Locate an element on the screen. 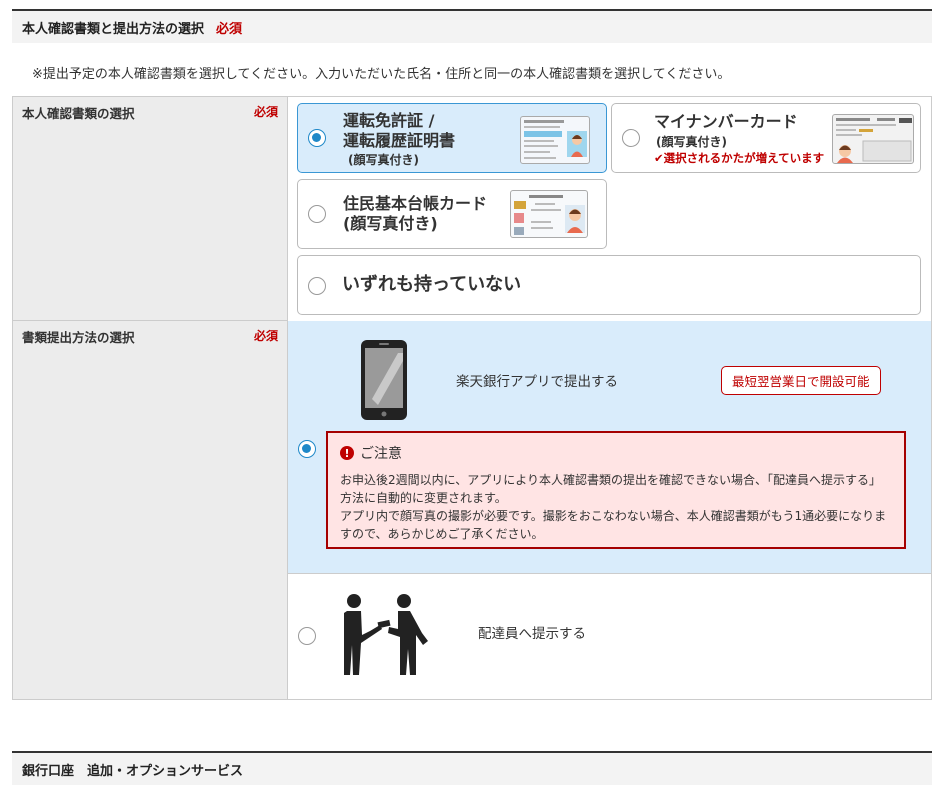 Image resolution: width=945 pixels, height=793 pixels. row-label-submit-method: 書類提出方法の選択 必須 is located at coordinates (150, 510).